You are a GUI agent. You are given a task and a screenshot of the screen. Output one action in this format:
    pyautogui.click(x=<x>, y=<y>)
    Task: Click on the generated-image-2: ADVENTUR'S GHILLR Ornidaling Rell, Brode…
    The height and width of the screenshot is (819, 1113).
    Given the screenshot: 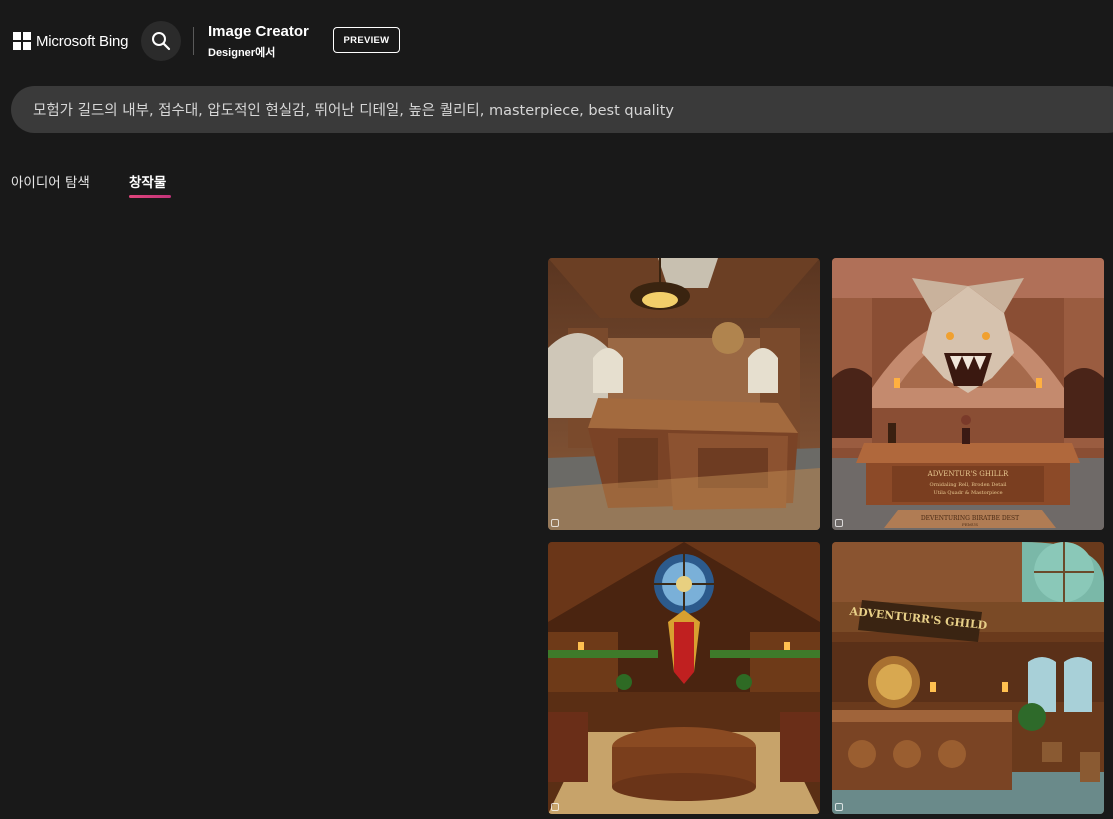 What is the action you would take?
    pyautogui.click(x=968, y=394)
    